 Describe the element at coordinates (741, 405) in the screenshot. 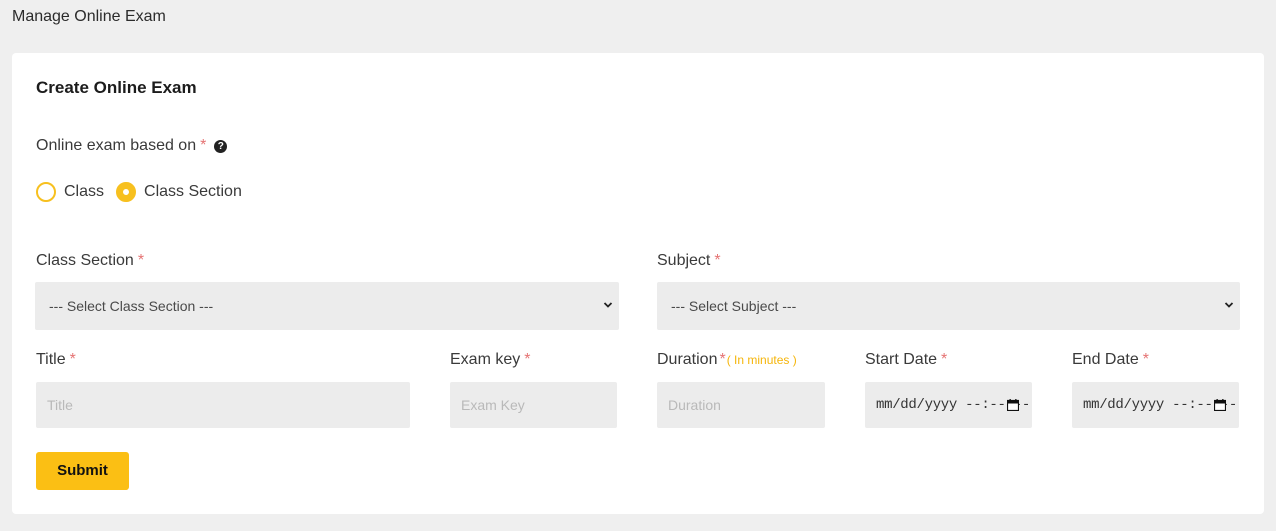

I see `duration-input: Duration` at that location.